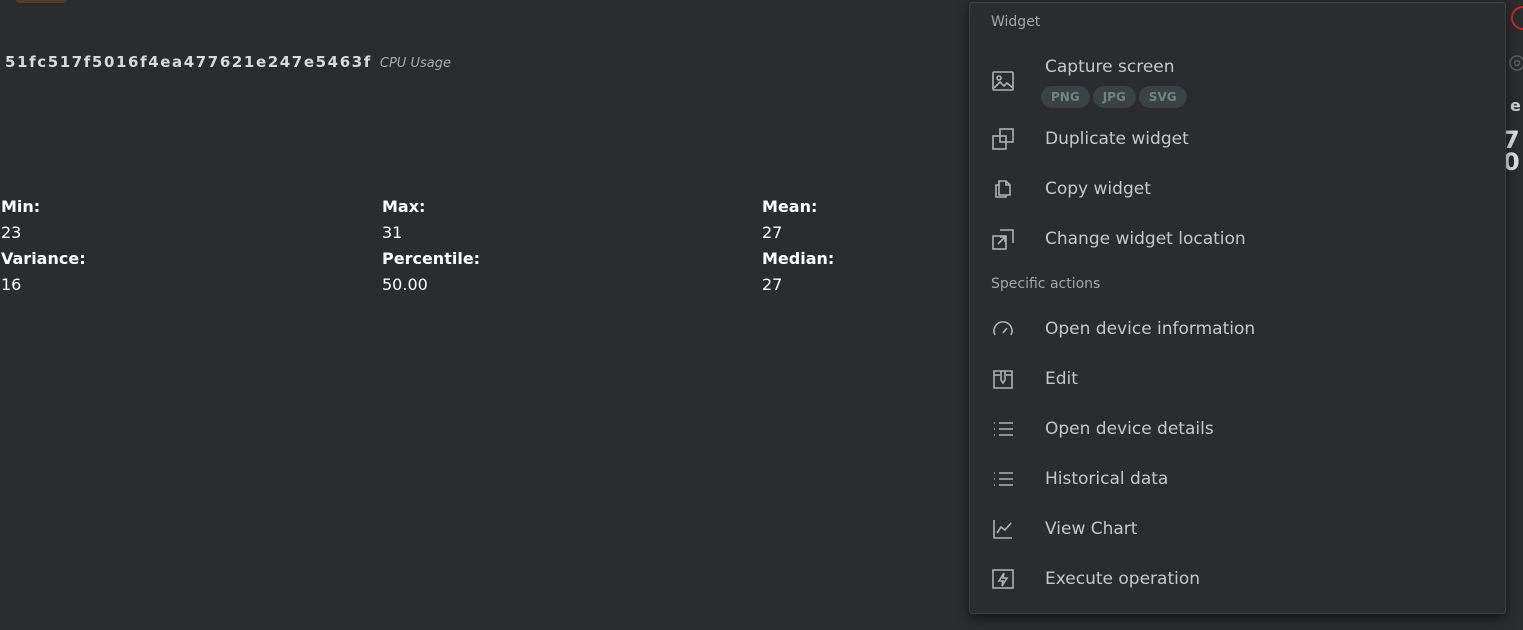 The width and height of the screenshot is (1523, 630). Describe the element at coordinates (1065, 97) in the screenshot. I see `png-chip: PNG` at that location.